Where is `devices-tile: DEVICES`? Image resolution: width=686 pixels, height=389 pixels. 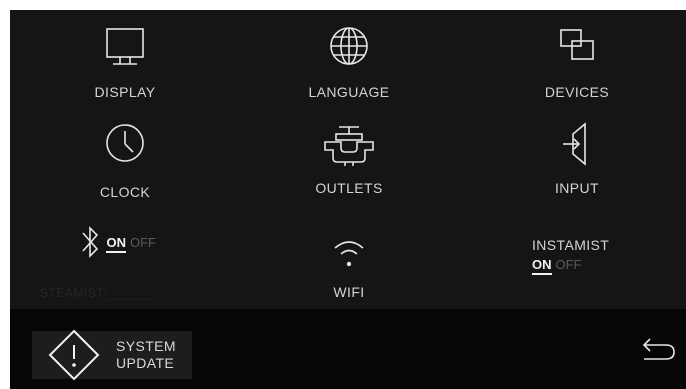 devices-tile: DEVICES is located at coordinates (577, 62).